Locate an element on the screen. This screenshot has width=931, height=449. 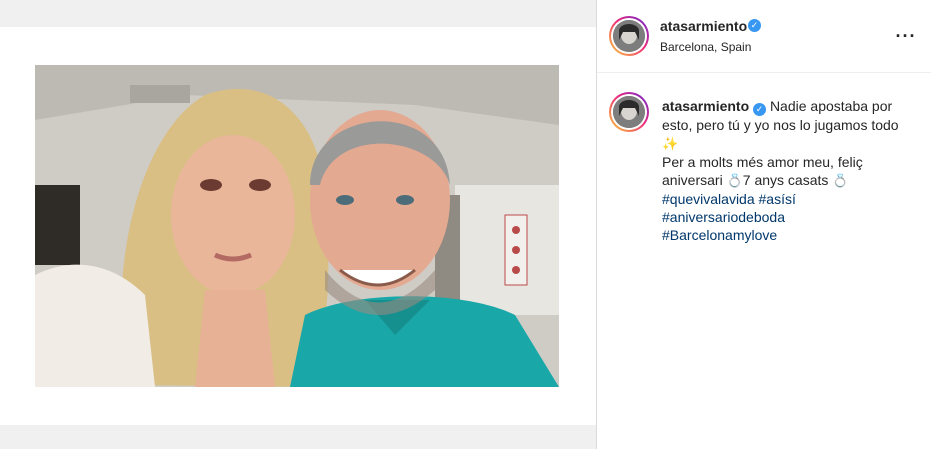
media-bottom-strip is located at coordinates (298, 437).